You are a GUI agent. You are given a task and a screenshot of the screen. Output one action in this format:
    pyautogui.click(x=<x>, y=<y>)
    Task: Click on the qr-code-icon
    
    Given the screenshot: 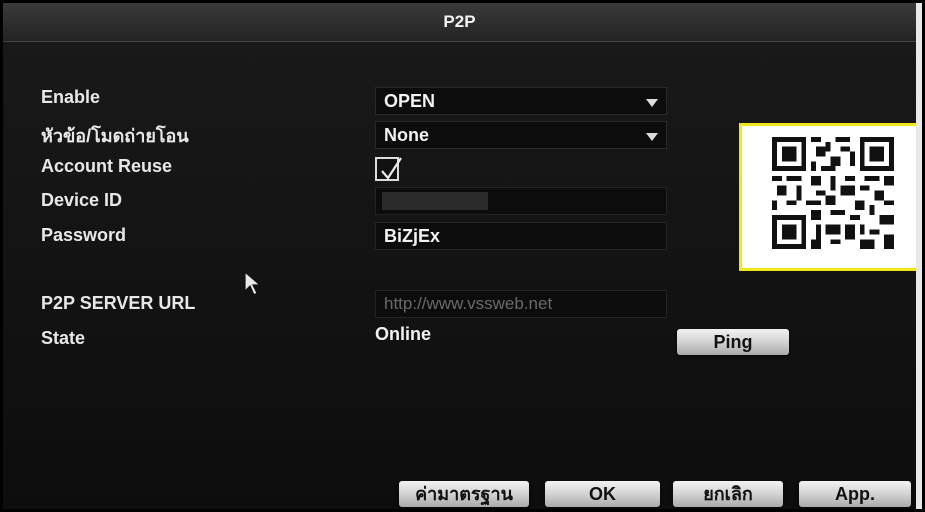 What is the action you would take?
    pyautogui.click(x=833, y=193)
    